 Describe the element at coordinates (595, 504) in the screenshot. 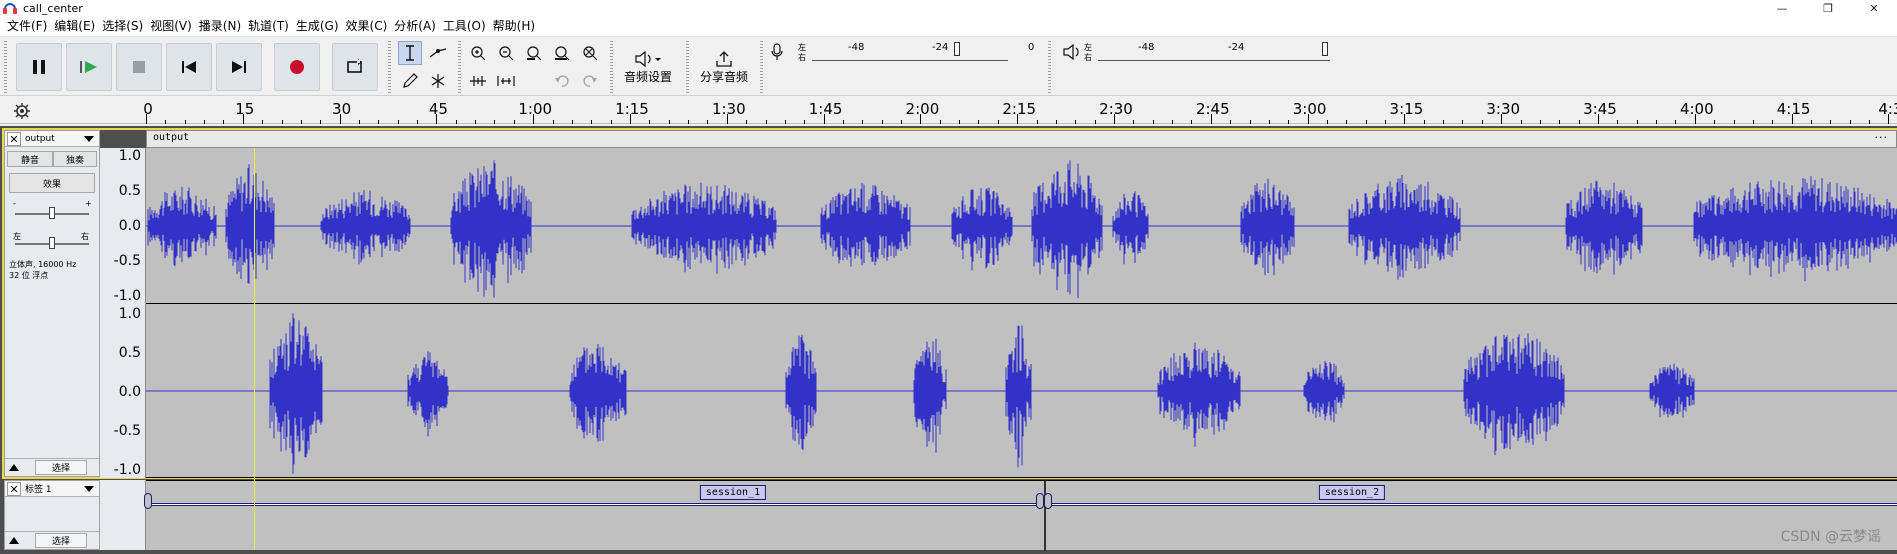

I see `label-span-line` at that location.